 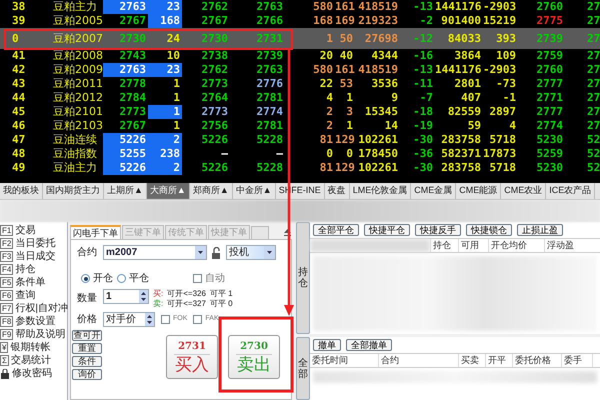 I want to click on menu-item: 帮助及说明, so click(x=40, y=334).